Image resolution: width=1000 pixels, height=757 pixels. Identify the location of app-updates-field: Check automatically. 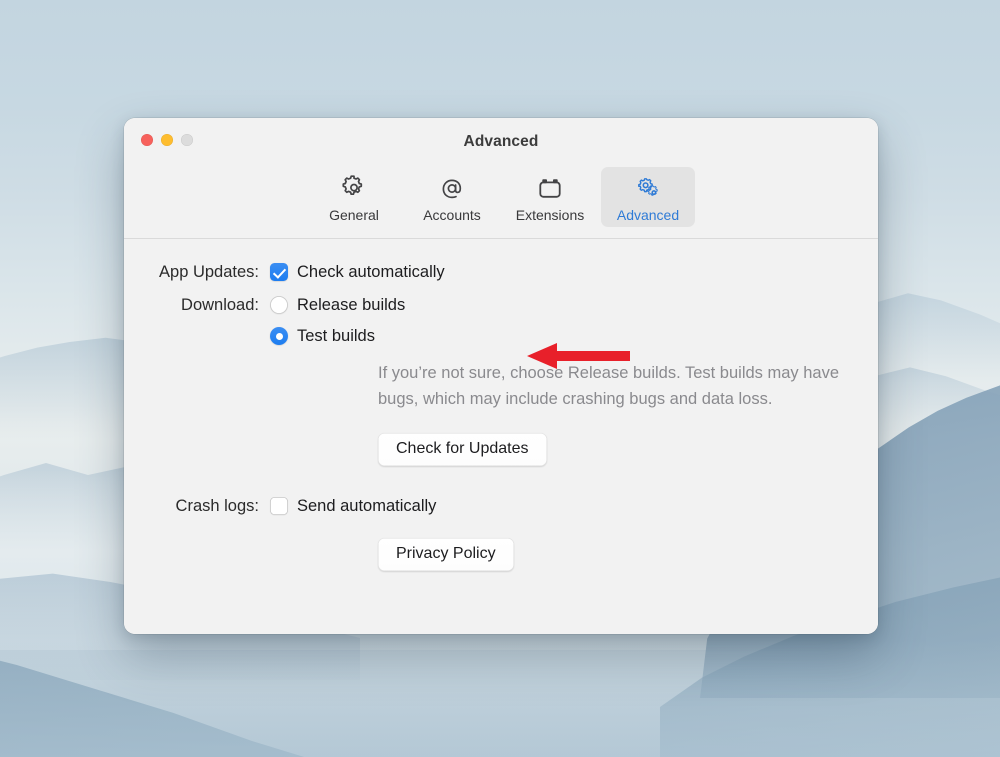
(357, 272).